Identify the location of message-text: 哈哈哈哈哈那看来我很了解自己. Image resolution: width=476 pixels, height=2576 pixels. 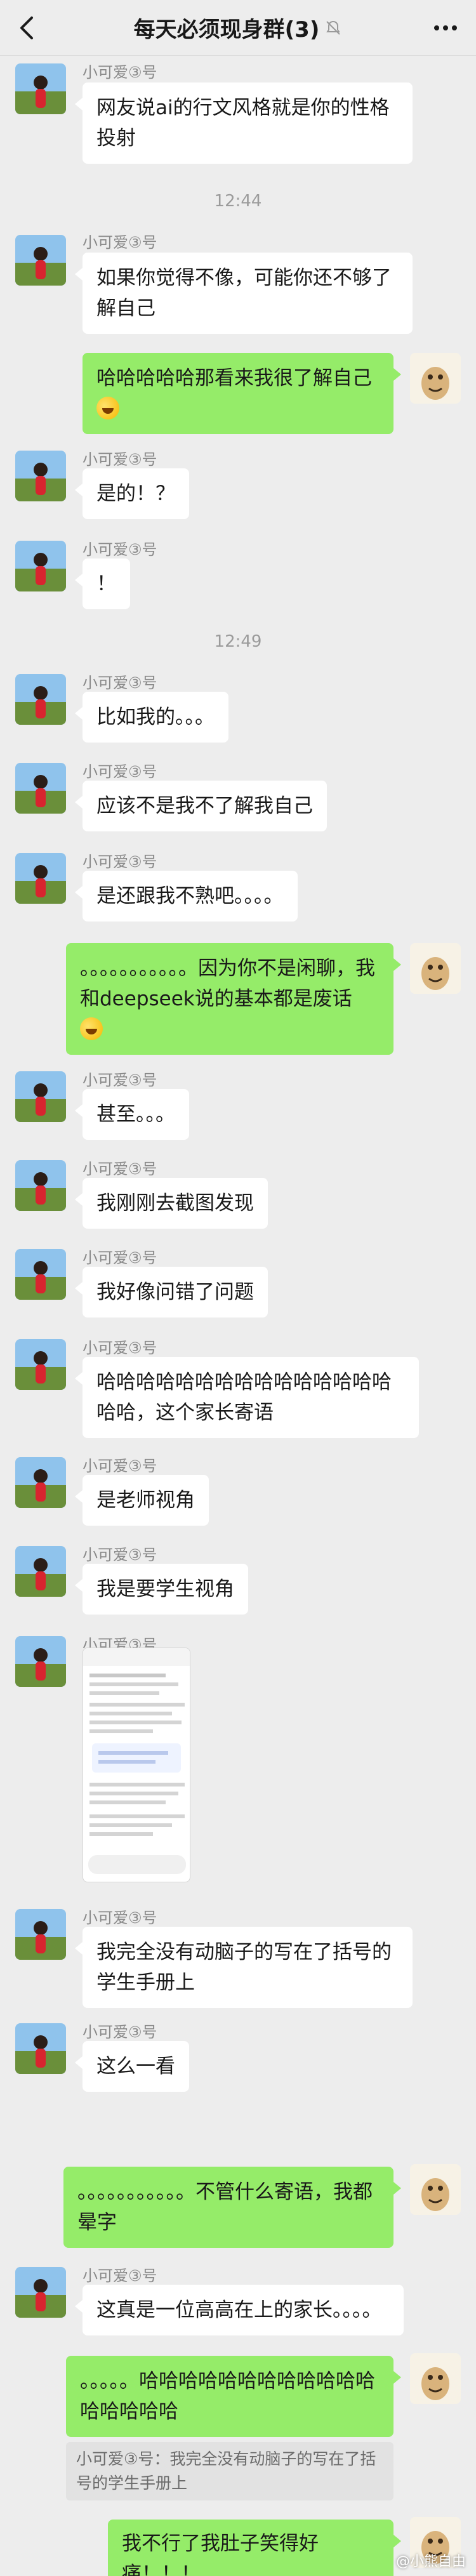
(234, 379).